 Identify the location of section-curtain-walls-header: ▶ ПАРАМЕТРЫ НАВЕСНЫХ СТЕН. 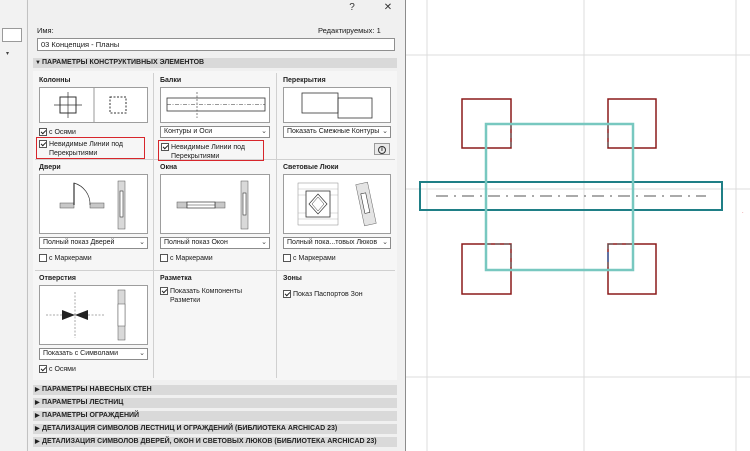
(215, 390).